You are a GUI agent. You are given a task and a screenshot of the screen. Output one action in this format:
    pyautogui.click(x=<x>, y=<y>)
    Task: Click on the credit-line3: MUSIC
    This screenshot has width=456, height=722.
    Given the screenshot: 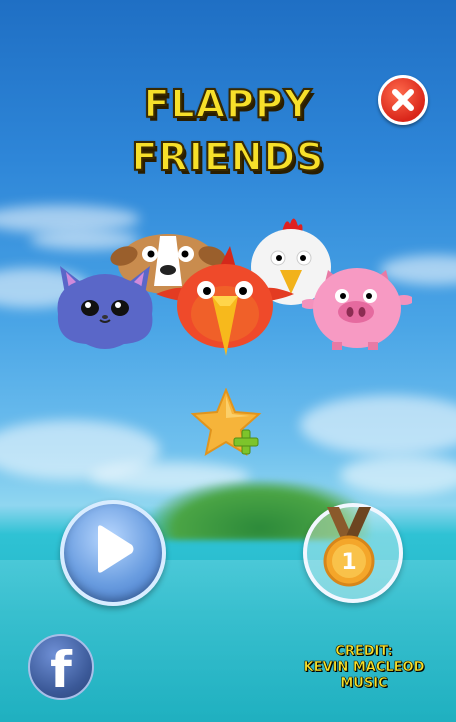 What is the action you would take?
    pyautogui.click(x=364, y=684)
    